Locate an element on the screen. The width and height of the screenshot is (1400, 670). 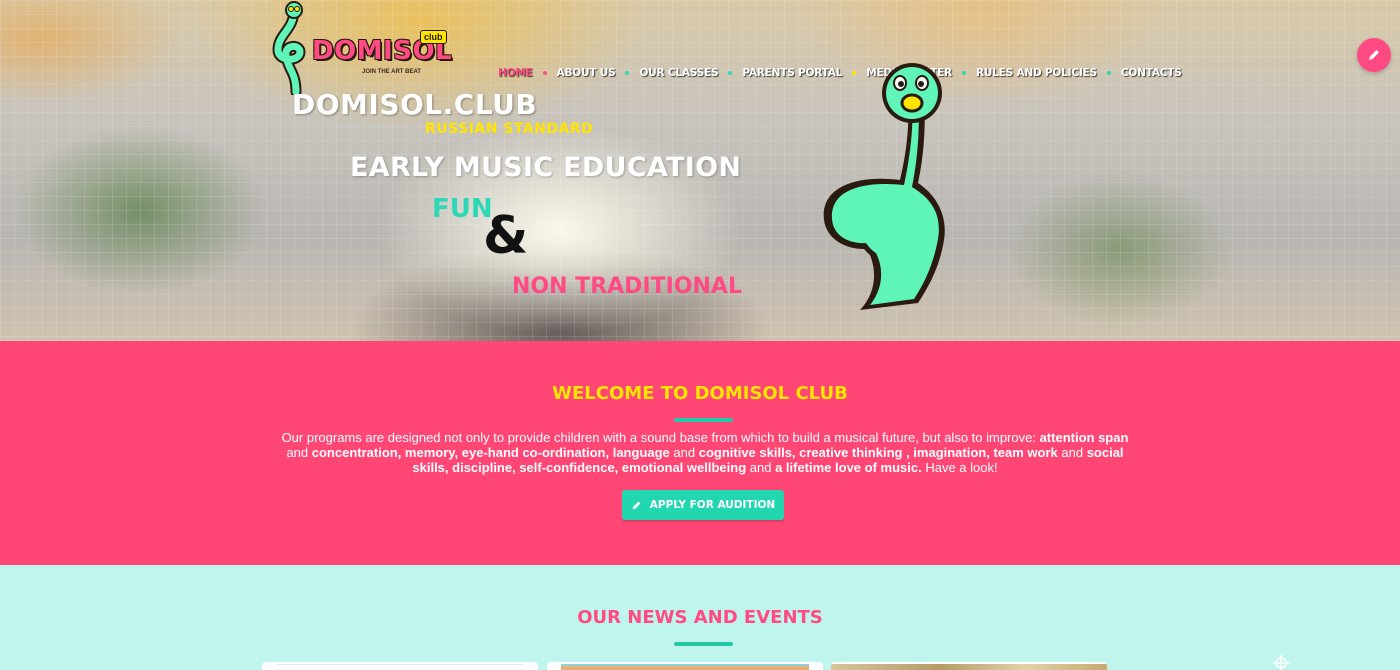
nav-item-home: HOME is located at coordinates (515, 73).